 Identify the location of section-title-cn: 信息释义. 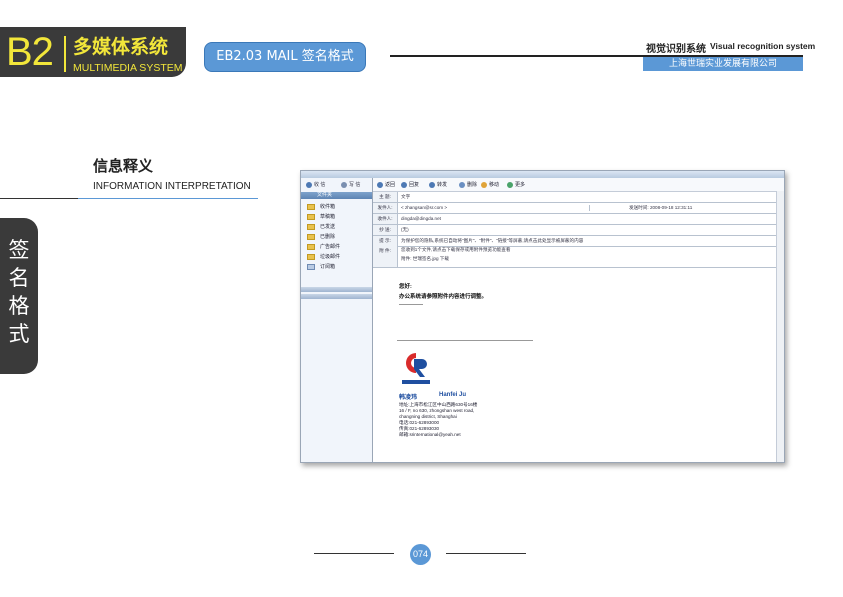
(123, 166).